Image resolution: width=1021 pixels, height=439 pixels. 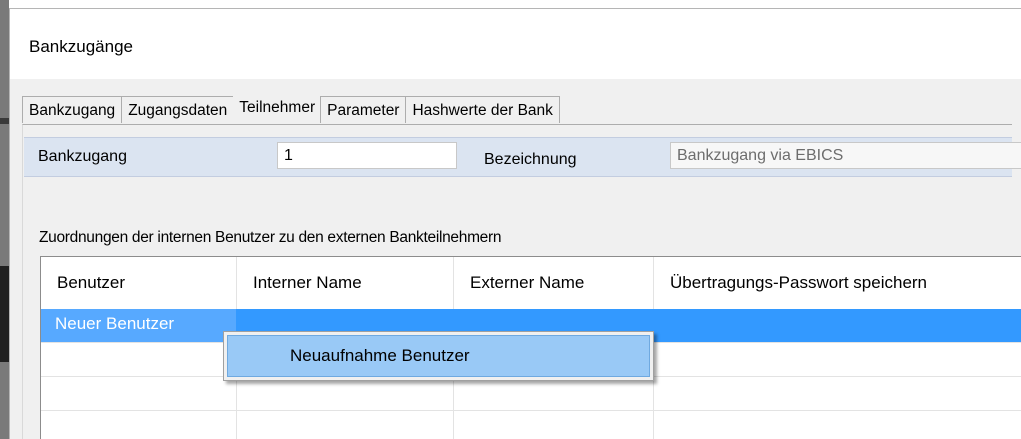 I want to click on column-header-externer-name: Externer Name, so click(x=554, y=283).